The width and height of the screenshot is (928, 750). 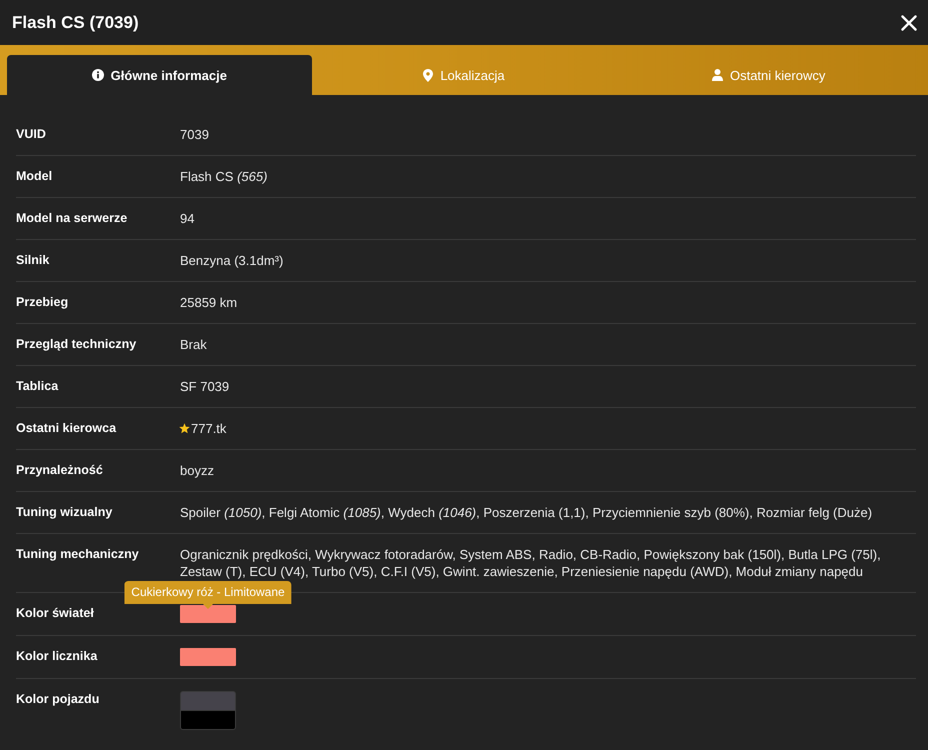 I want to click on field-label: Przebieg, so click(x=43, y=302).